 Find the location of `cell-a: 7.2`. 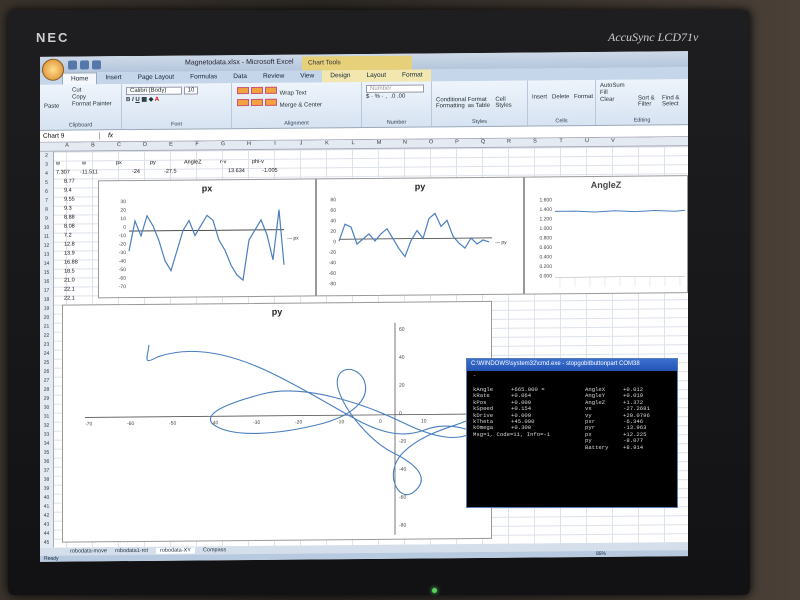

cell-a: 7.2 is located at coordinates (68, 236).